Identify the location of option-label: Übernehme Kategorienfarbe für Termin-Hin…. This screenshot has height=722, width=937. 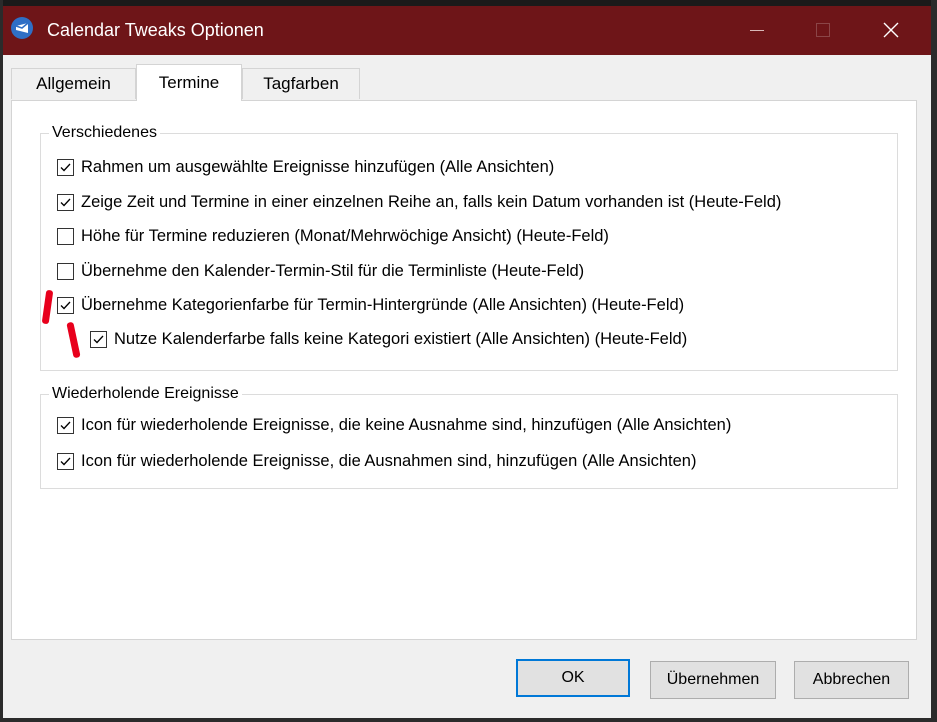
(383, 304).